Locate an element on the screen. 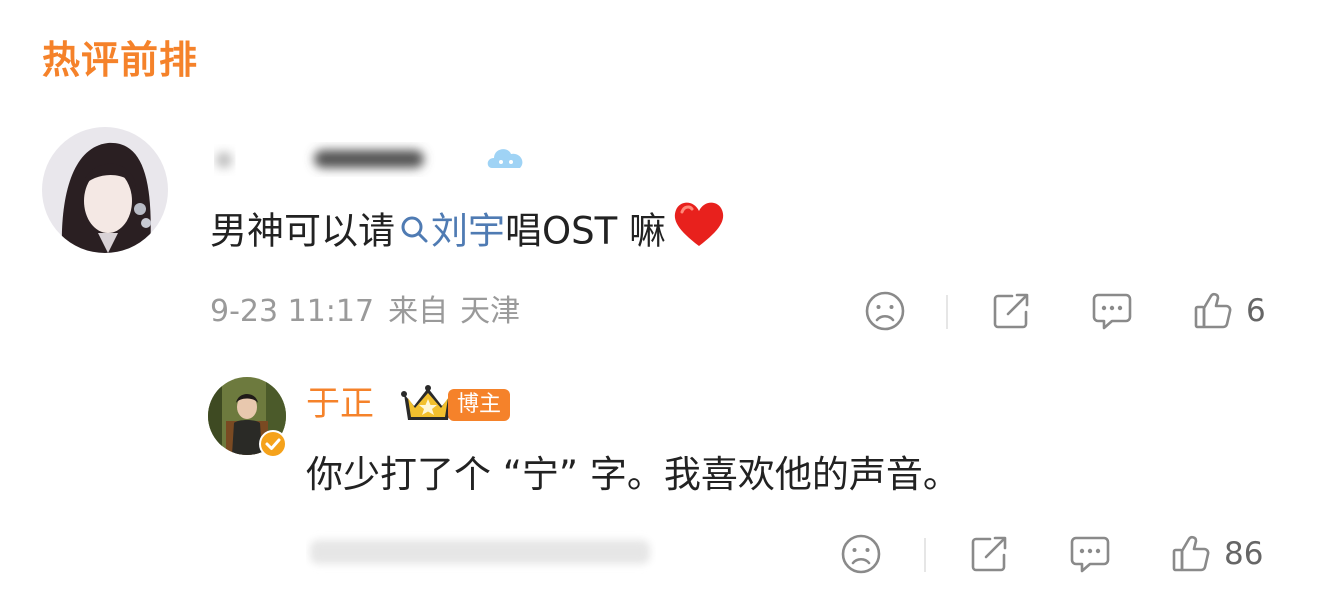 The width and height of the screenshot is (1320, 592). comment-text-prefix: 男神可以请 is located at coordinates (302, 231).